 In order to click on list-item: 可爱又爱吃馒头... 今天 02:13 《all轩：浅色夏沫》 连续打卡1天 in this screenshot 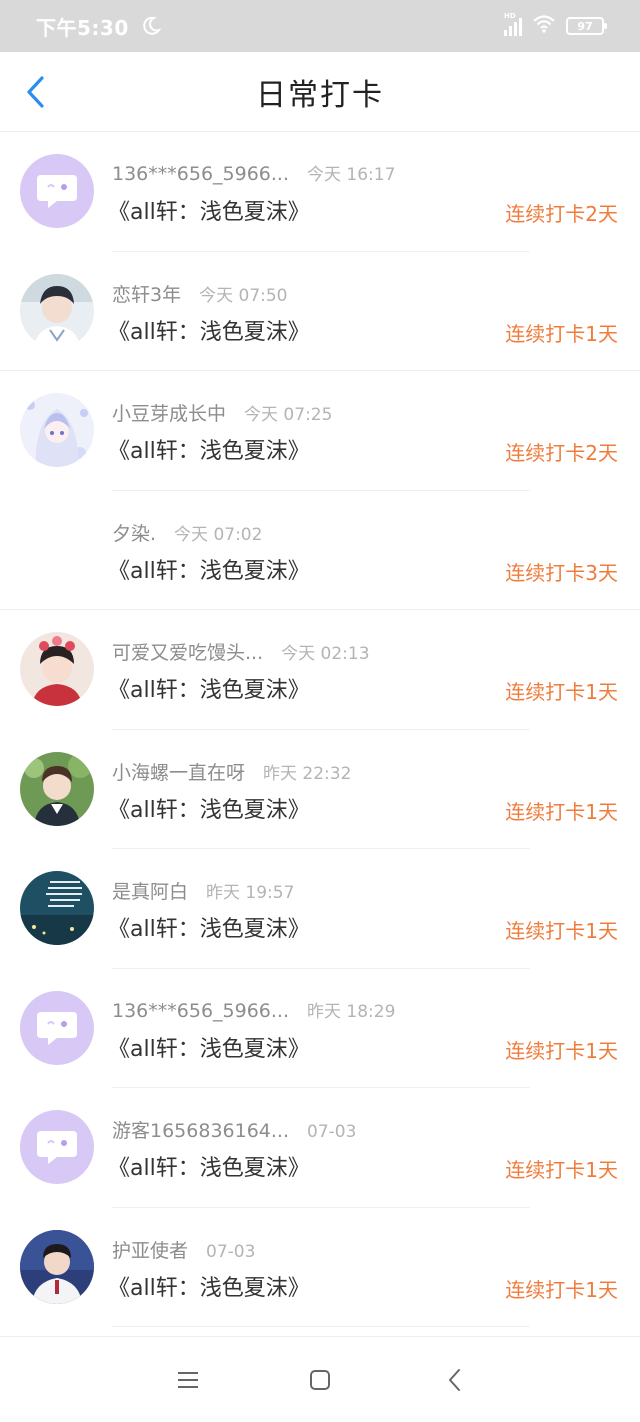, I will do `click(320, 670)`.